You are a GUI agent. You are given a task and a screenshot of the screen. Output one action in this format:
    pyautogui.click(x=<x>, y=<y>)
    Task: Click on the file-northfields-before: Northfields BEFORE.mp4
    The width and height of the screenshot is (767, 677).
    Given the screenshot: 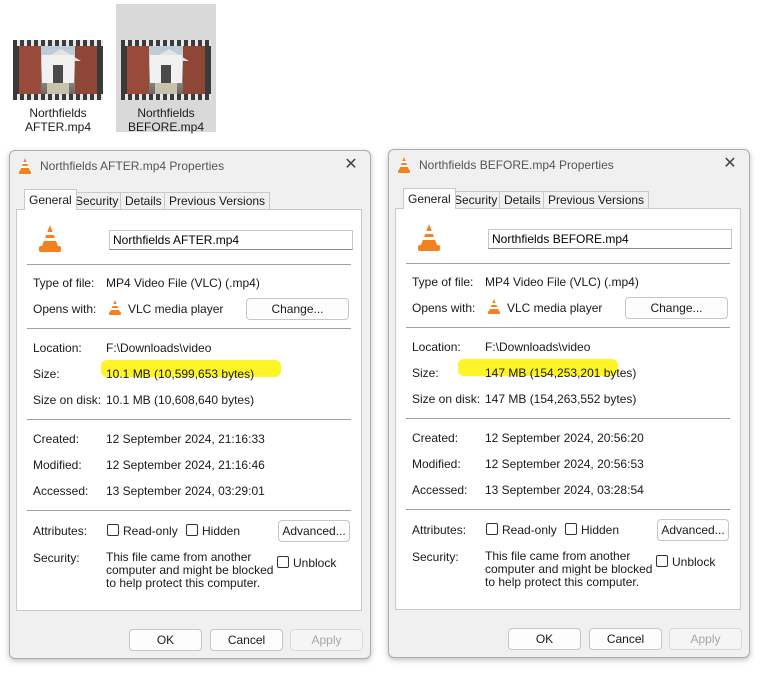 What is the action you would take?
    pyautogui.click(x=166, y=69)
    